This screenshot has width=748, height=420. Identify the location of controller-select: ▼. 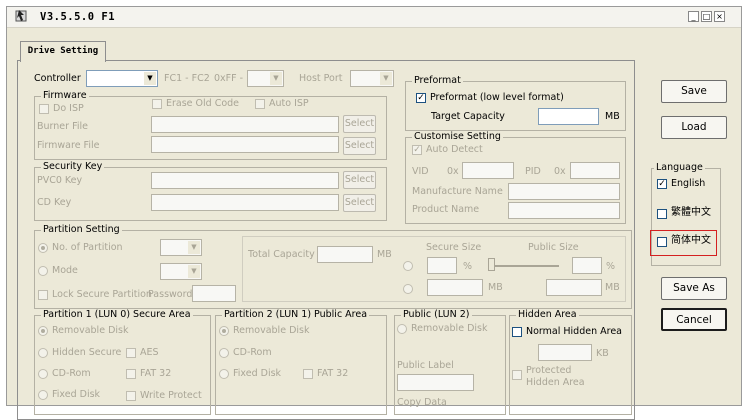
(122, 78).